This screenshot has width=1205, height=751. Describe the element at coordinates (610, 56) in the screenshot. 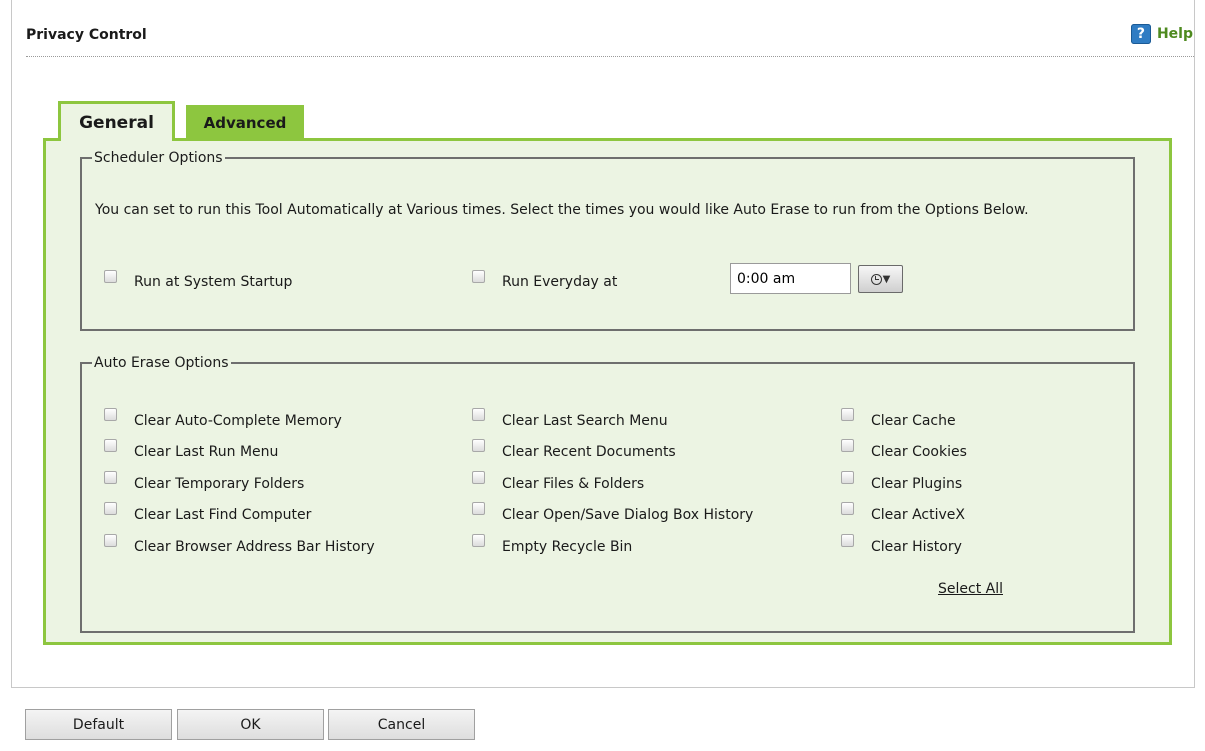

I see `title-separator` at that location.